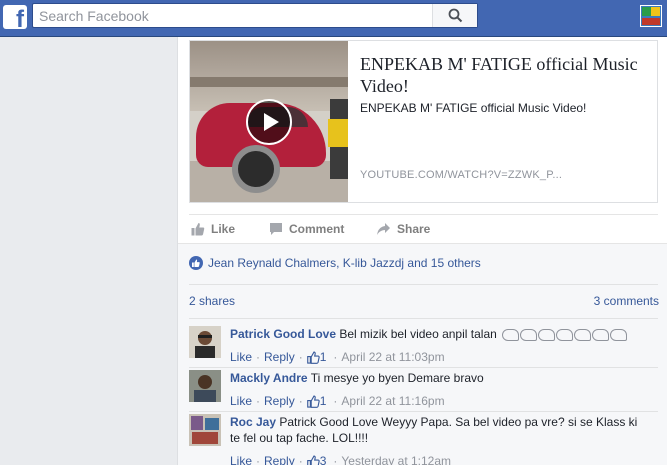  I want to click on share-icon, so click(383, 229).